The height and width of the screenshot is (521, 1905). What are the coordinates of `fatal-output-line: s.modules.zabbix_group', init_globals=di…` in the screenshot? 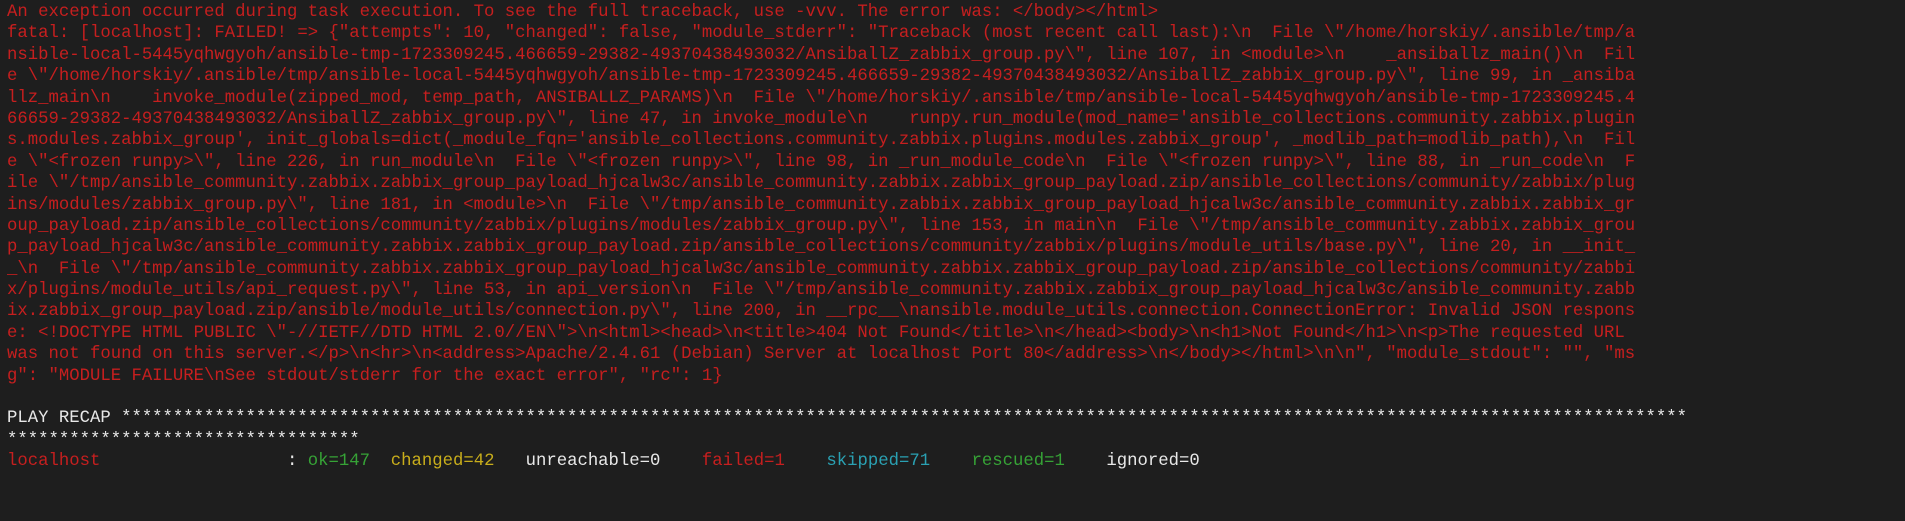 It's located at (821, 141).